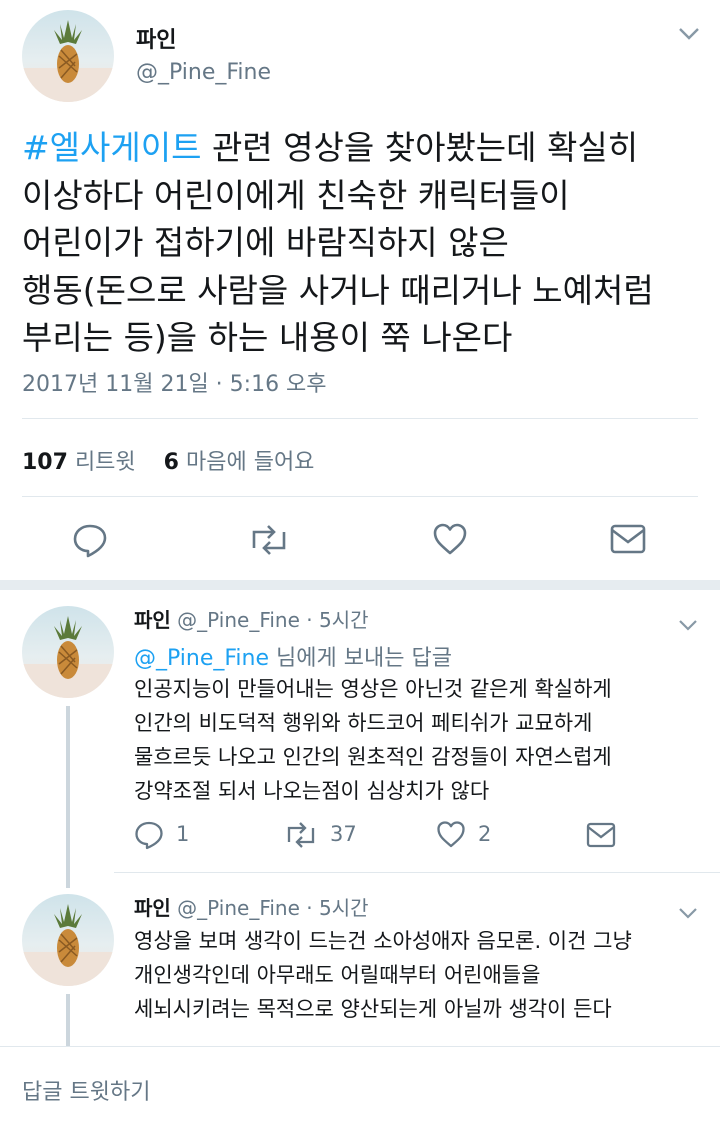 The width and height of the screenshot is (720, 1127). I want to click on engagement-stats: 107 리트윗 6 마음에 들어요, so click(168, 460).